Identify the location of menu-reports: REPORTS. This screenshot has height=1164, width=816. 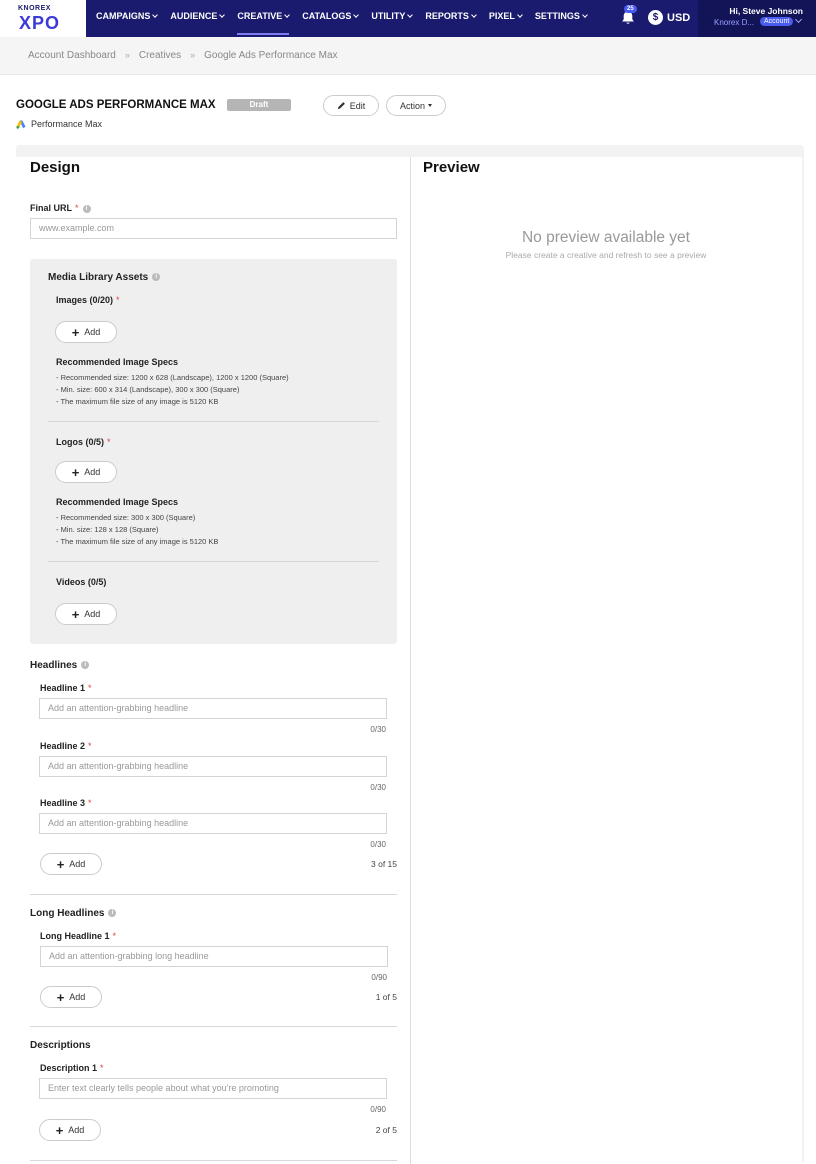
(451, 18).